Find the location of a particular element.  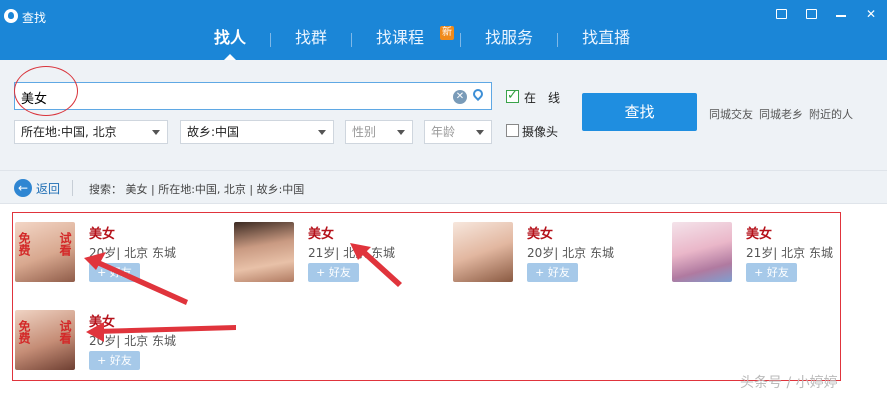

hometown-select: 故乡:中国 is located at coordinates (257, 132).